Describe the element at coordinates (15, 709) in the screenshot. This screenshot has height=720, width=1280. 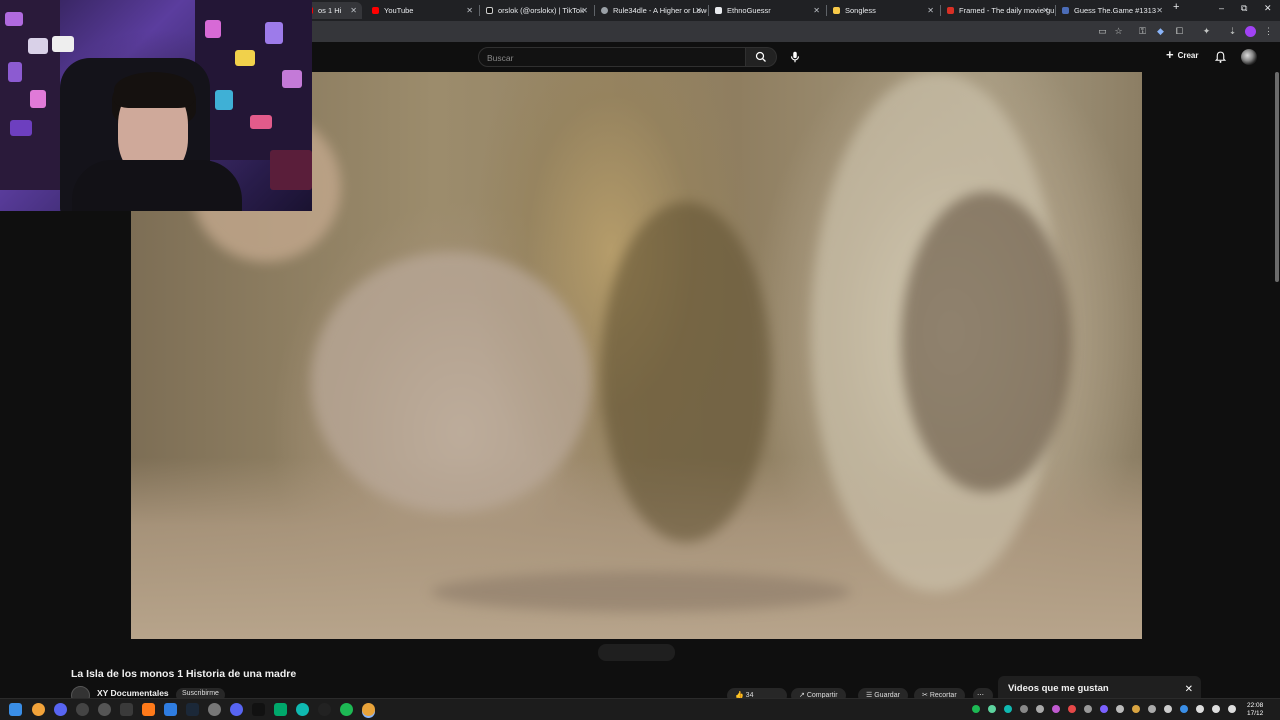
I see `windows-start-icon` at that location.